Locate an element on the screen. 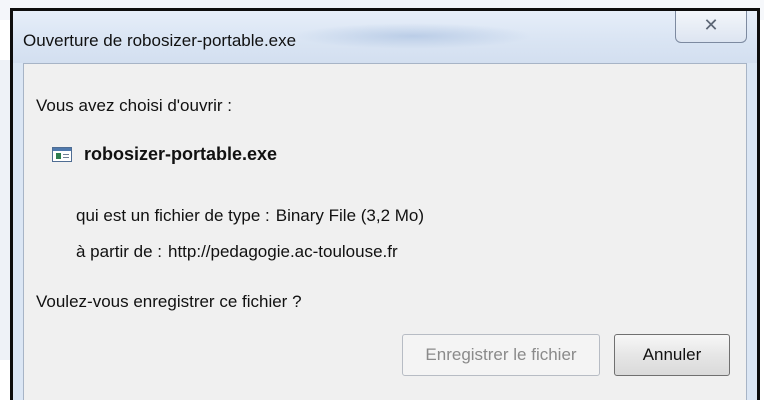  file-source-value: http://pedagogie.ac-toulouse.fr is located at coordinates (283, 251).